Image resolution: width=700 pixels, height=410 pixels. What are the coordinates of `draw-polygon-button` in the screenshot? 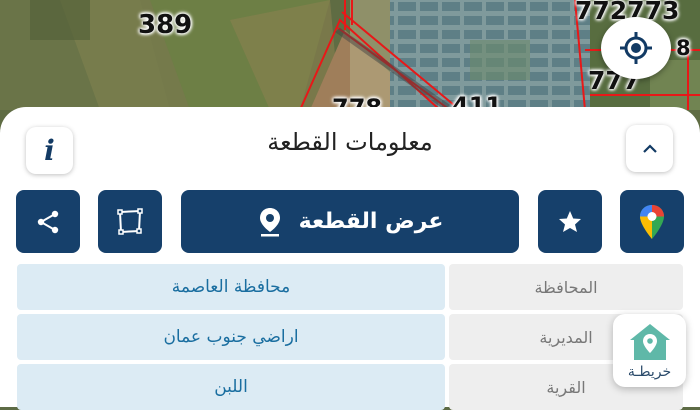 It's located at (130, 221).